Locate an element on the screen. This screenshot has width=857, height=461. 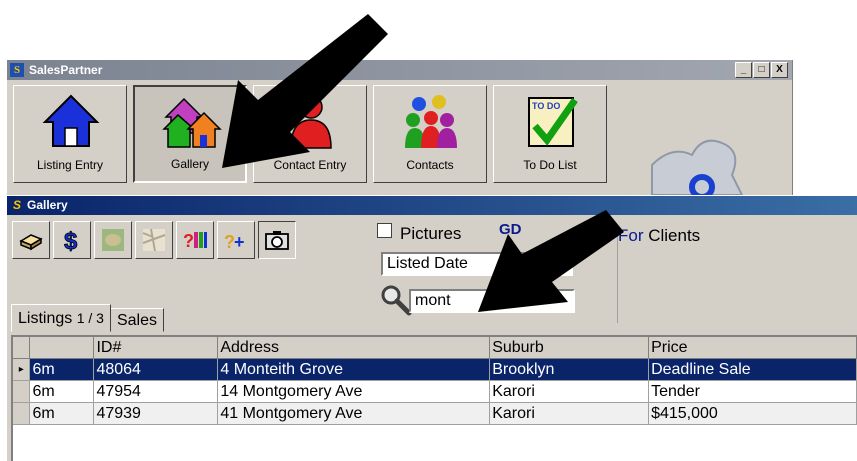
grid-header-row: ID# Address Suburb Price is located at coordinates (435, 348).